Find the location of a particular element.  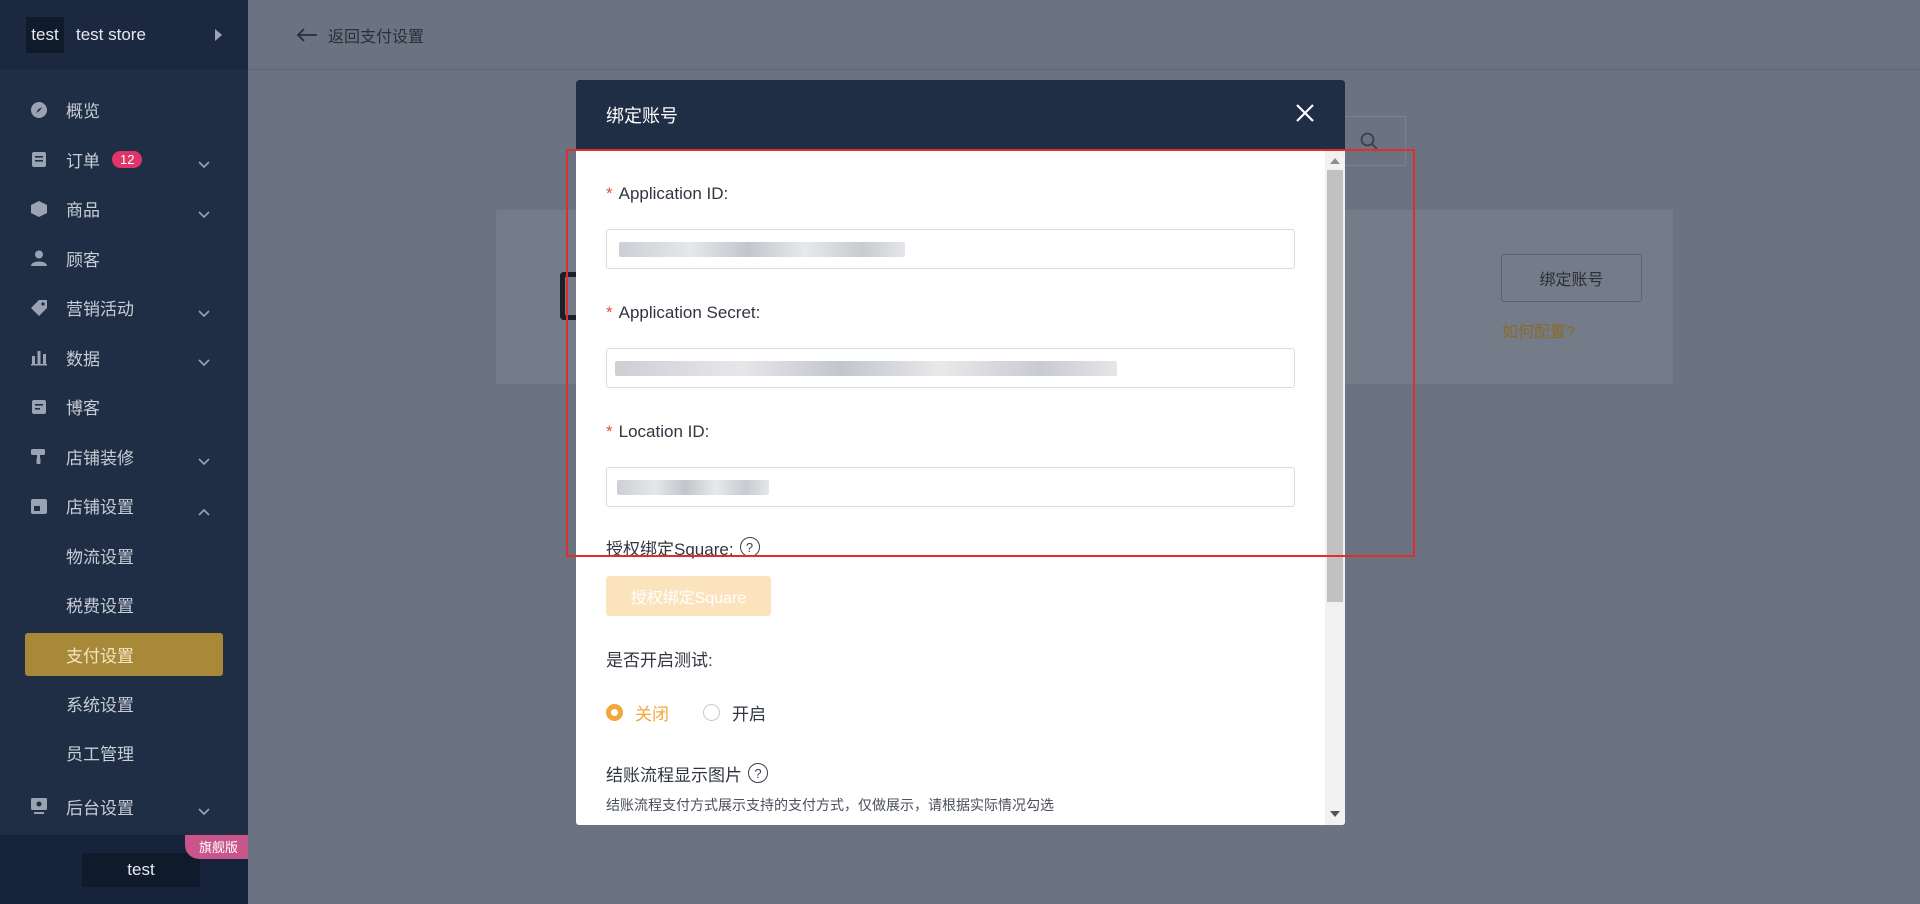

location-id-label: * Location ID: is located at coordinates (951, 432).